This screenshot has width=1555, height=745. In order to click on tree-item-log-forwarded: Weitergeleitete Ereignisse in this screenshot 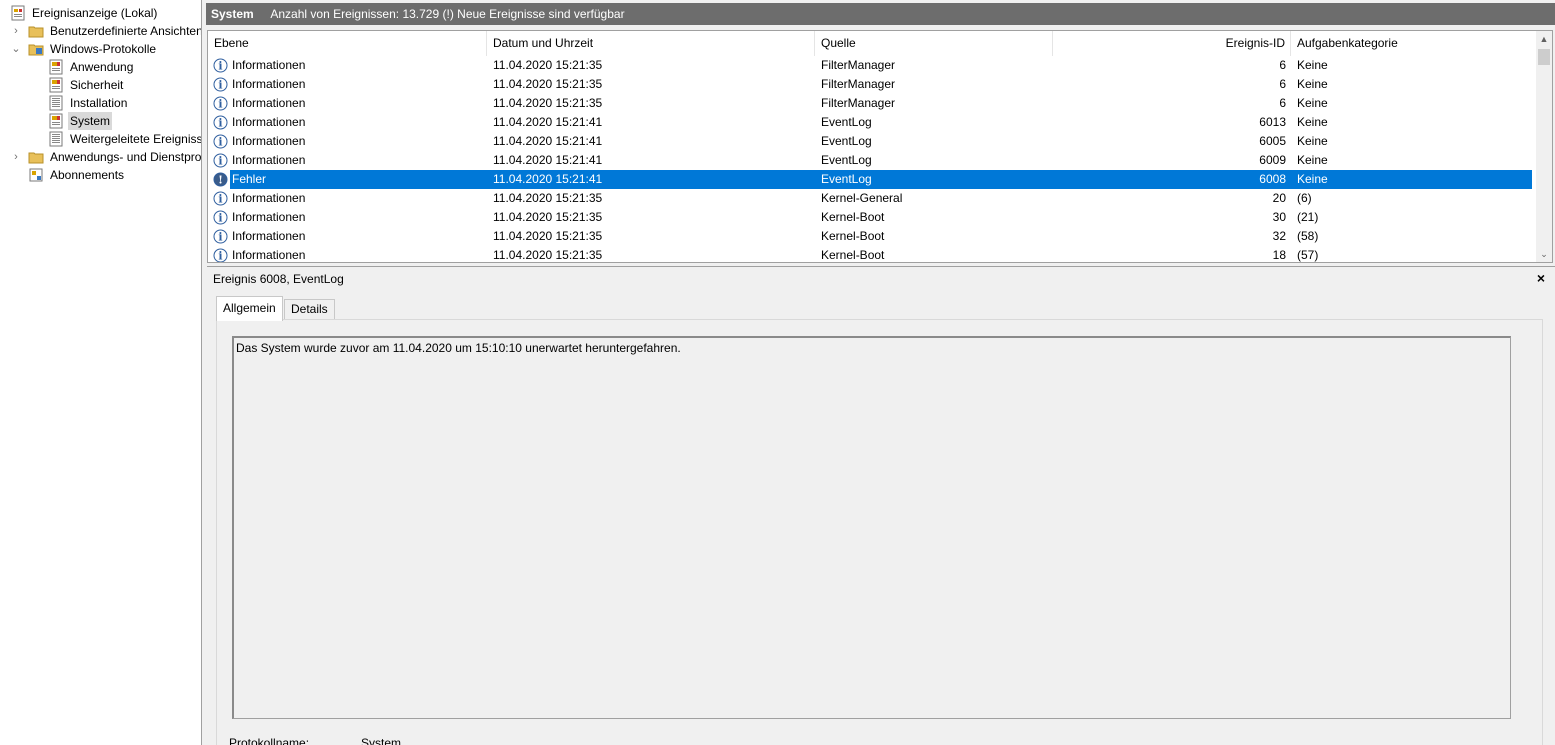, I will do `click(125, 139)`.